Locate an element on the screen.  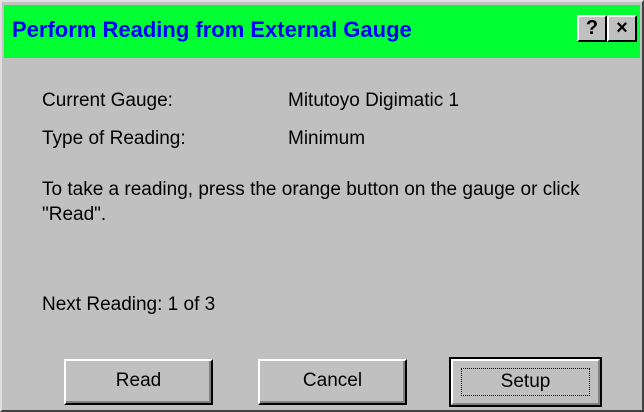
close-icon: × is located at coordinates (622, 28).